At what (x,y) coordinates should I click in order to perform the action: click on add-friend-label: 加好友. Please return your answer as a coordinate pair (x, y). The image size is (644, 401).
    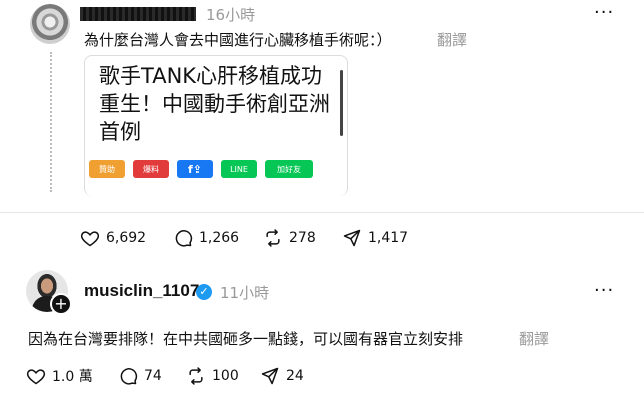
    Looking at the image, I should click on (289, 169).